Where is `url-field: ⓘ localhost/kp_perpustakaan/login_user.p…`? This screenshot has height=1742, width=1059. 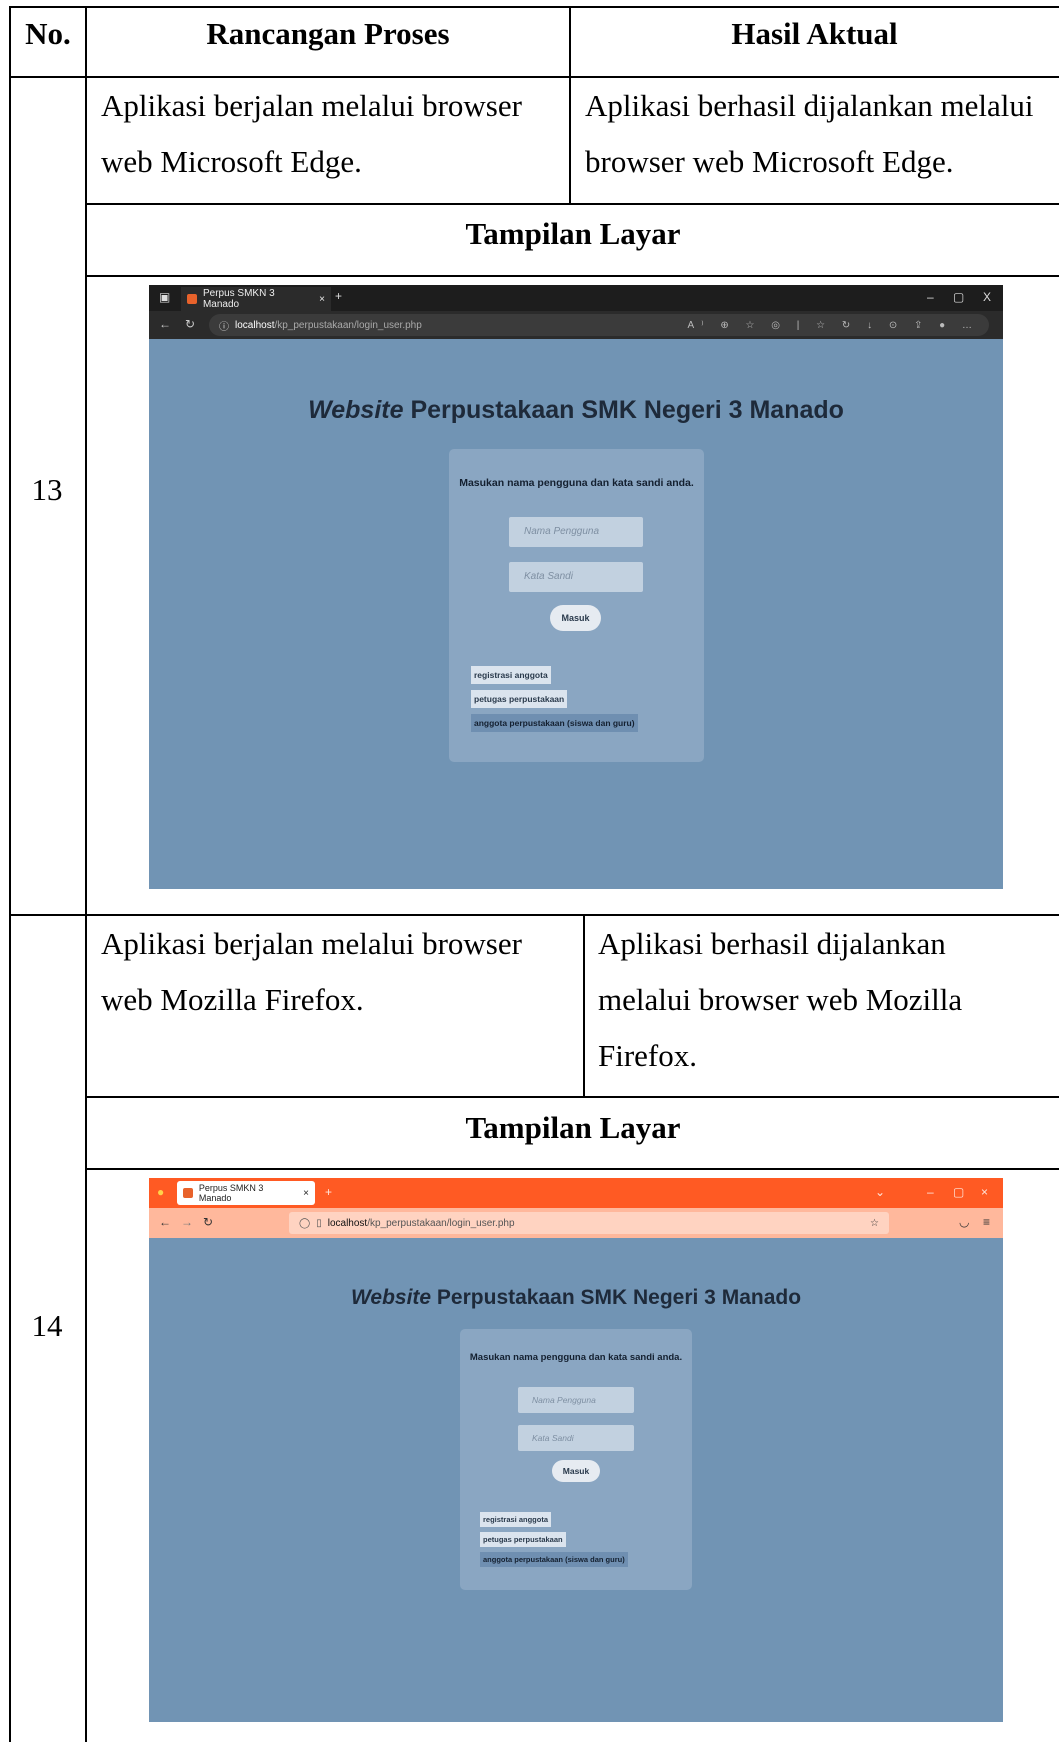
url-field: ⓘ localhost/kp_perpustakaan/login_user.p… is located at coordinates (599, 325).